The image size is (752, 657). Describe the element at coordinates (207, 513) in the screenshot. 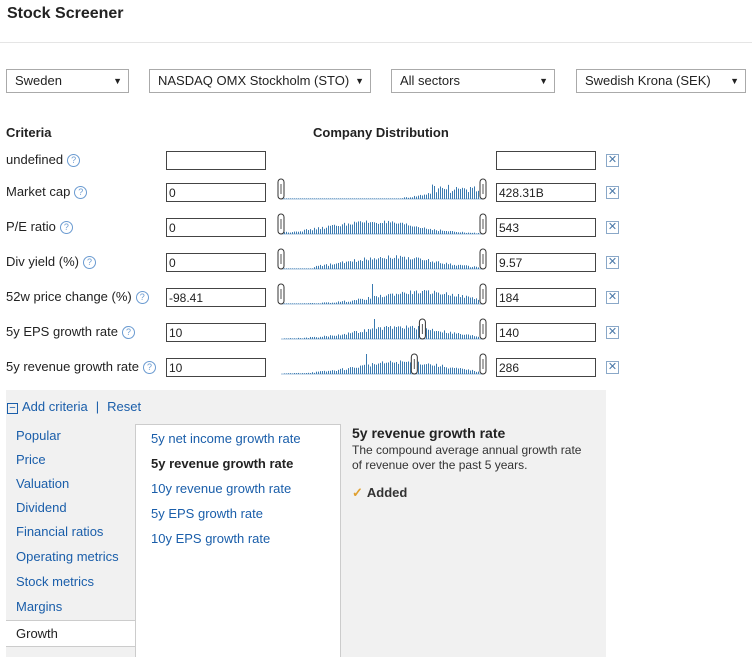

I see `sub-criteria-item: 5y EPS growth rate` at that location.